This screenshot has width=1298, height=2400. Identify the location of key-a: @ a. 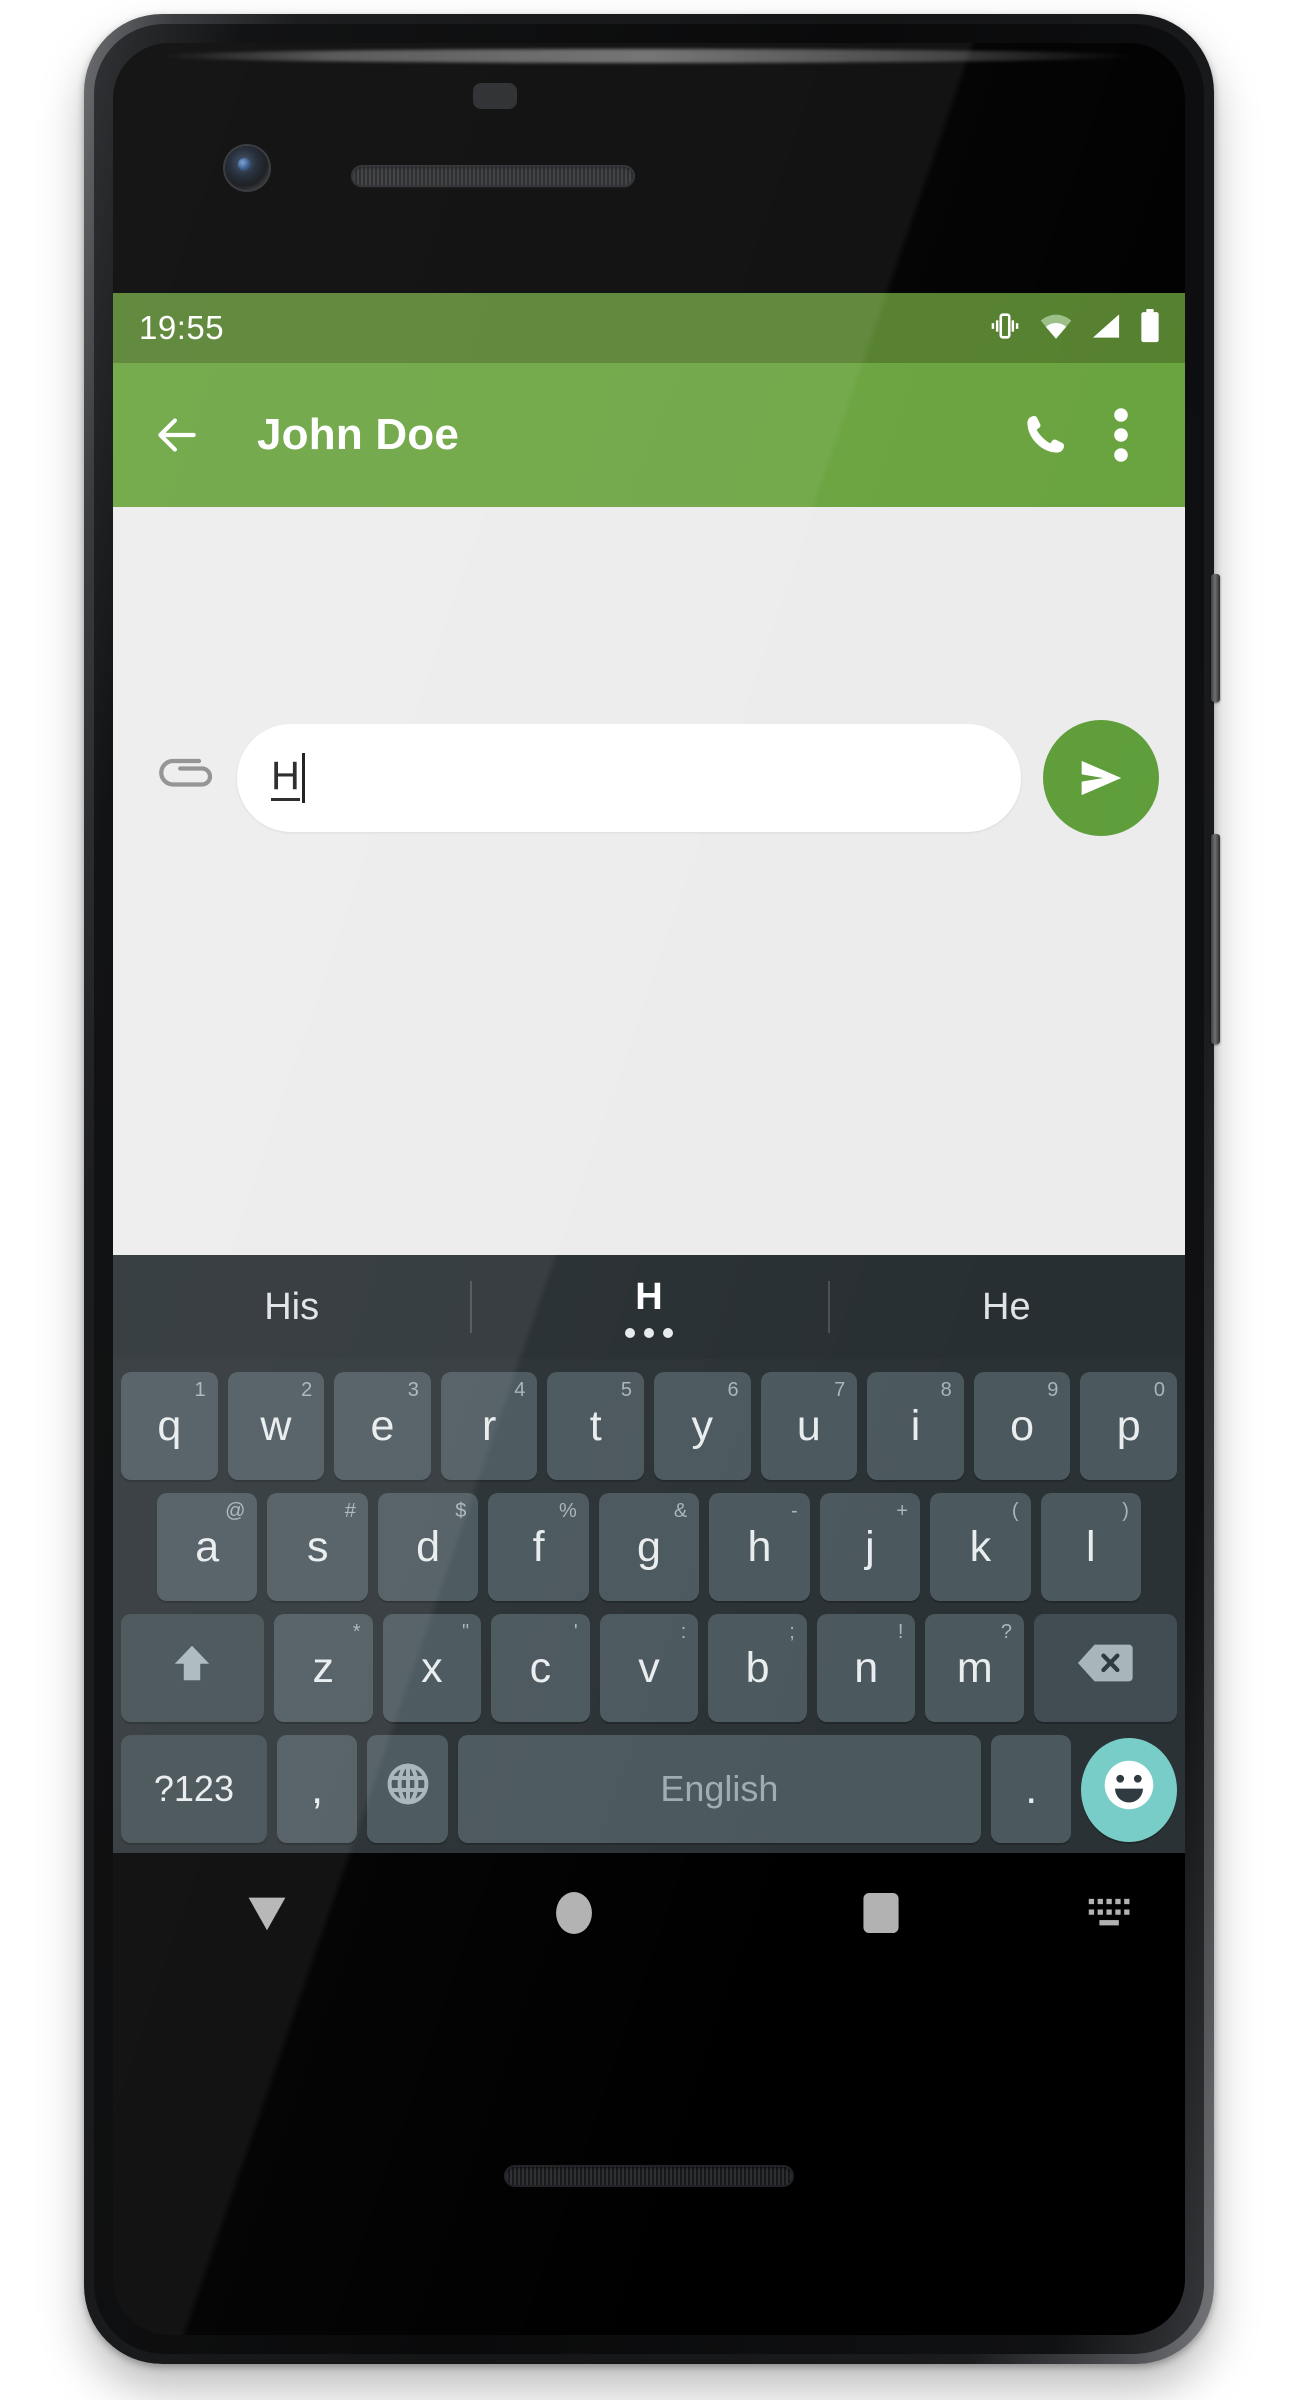
(207, 1547).